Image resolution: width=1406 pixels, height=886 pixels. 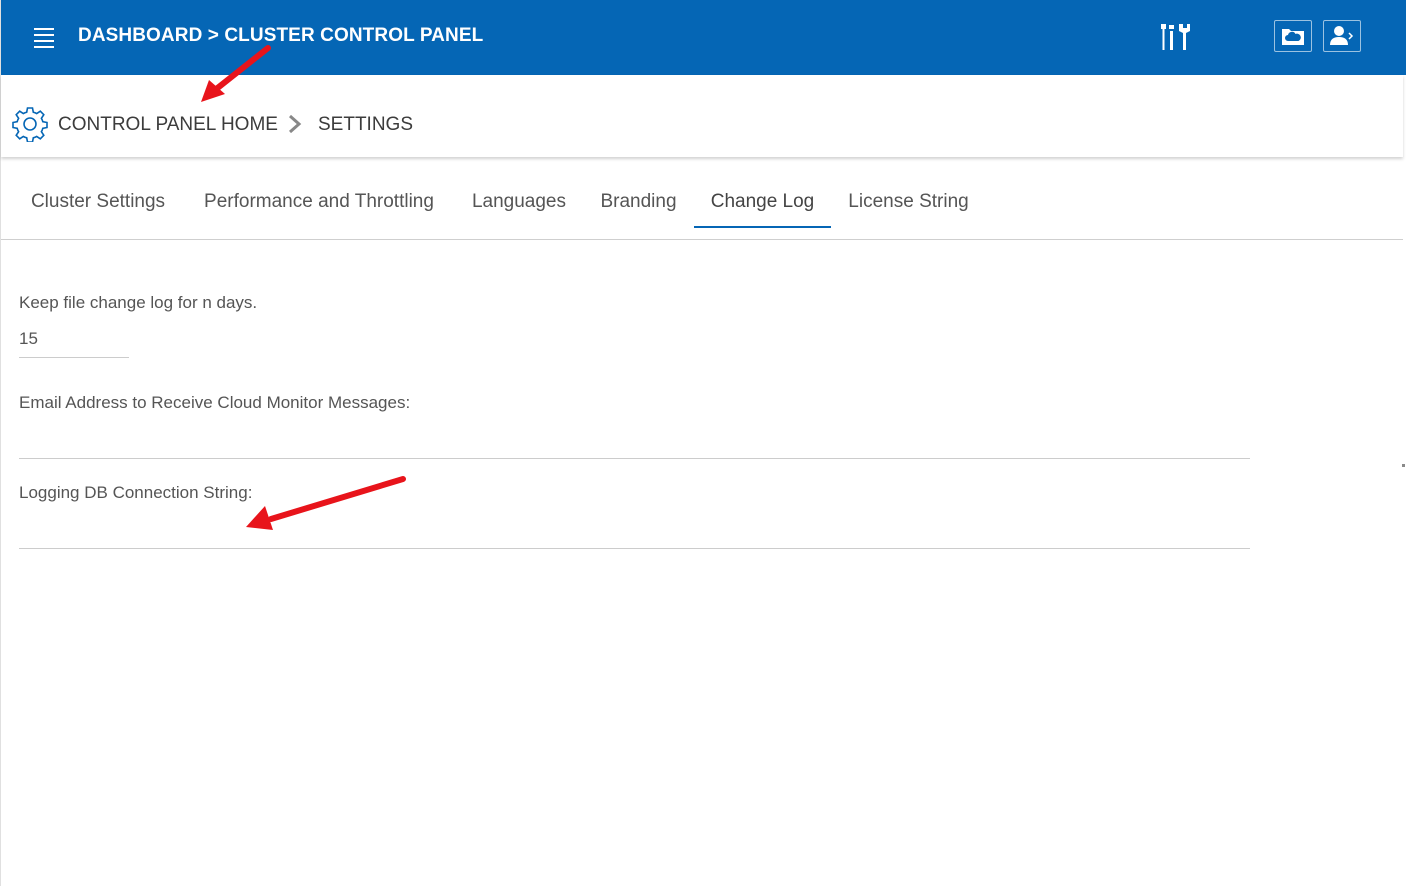 What do you see at coordinates (634, 458) in the screenshot?
I see `email-address-underline` at bounding box center [634, 458].